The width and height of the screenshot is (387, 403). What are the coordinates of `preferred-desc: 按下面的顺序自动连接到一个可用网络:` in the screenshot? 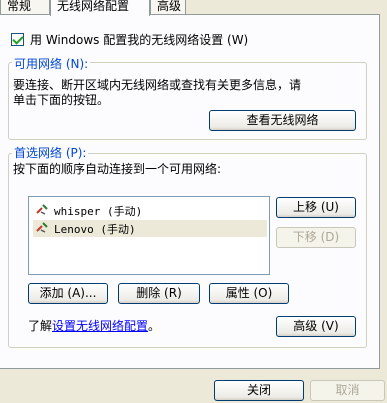 It's located at (117, 169).